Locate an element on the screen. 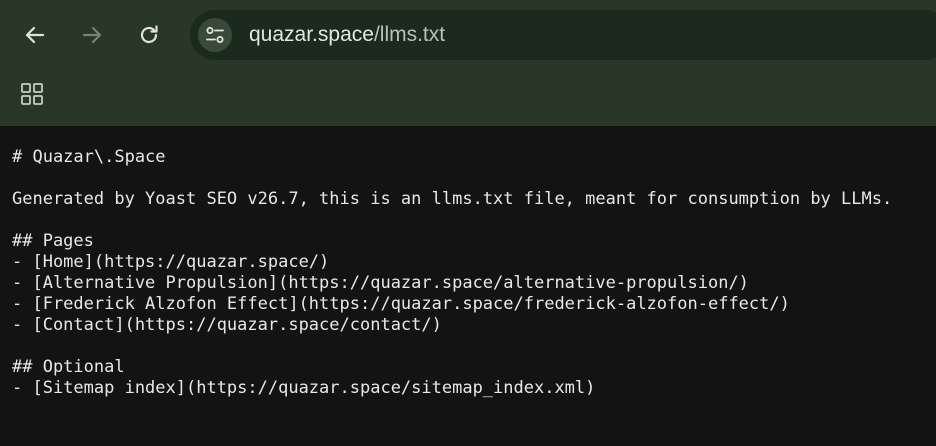 The width and height of the screenshot is (936, 446). url-text: quazar.space/llms.txt is located at coordinates (347, 35).